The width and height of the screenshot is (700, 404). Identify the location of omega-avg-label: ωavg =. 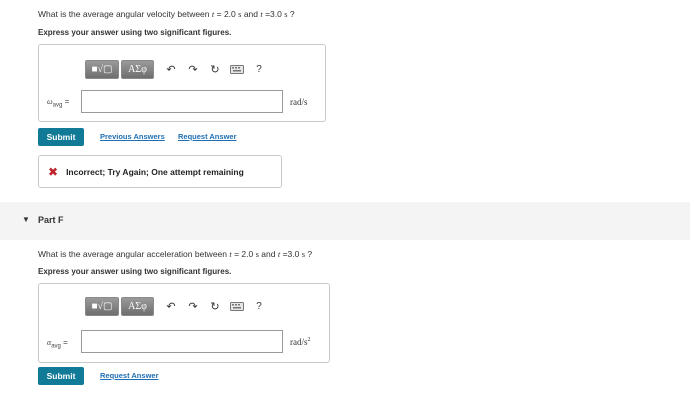
(58, 103).